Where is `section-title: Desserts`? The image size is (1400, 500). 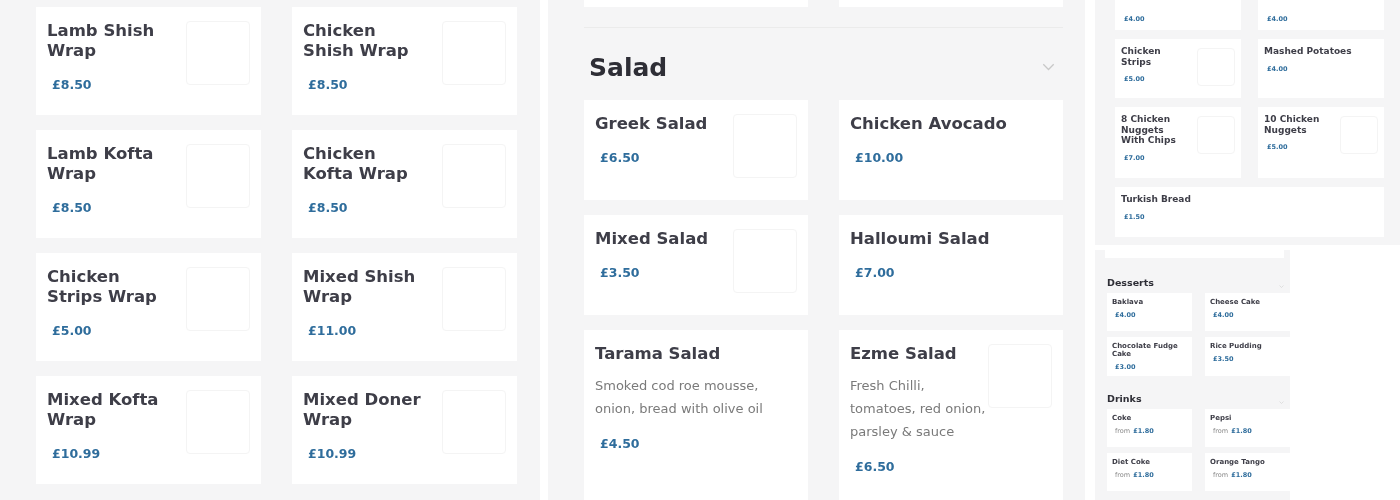
section-title: Desserts is located at coordinates (1130, 282).